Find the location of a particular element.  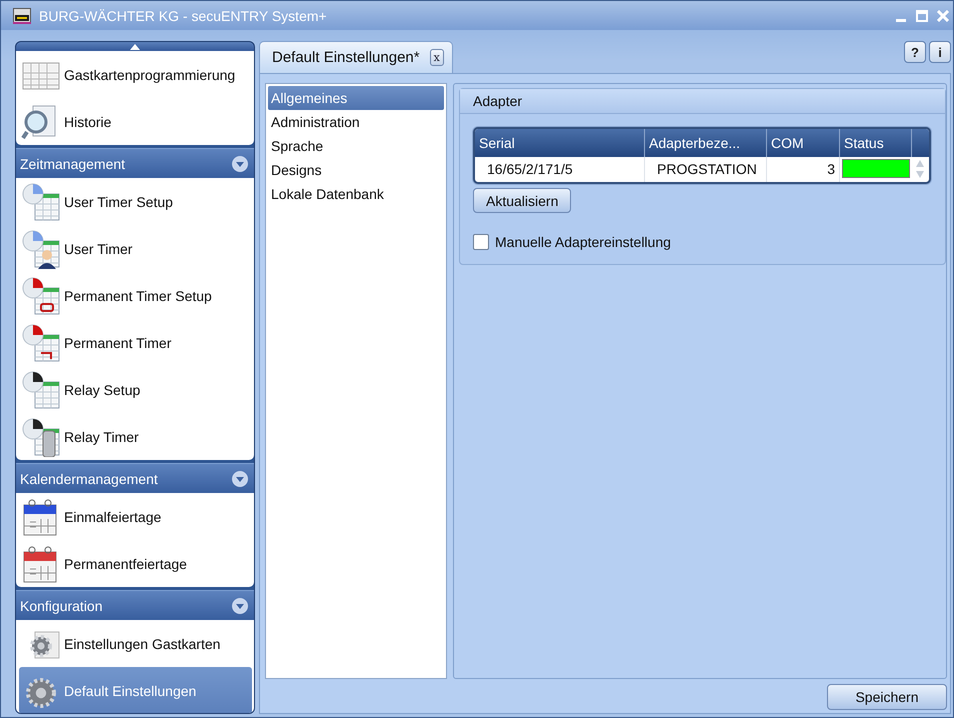

tab-label: Default Einstellungen* is located at coordinates (346, 57).